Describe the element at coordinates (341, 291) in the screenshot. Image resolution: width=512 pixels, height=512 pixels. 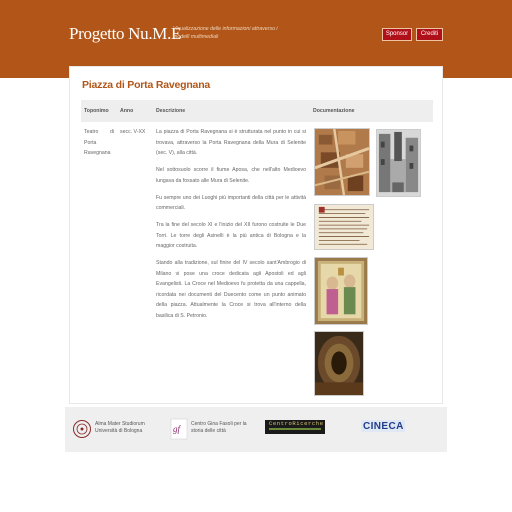
I see `painting-thumbnail` at that location.